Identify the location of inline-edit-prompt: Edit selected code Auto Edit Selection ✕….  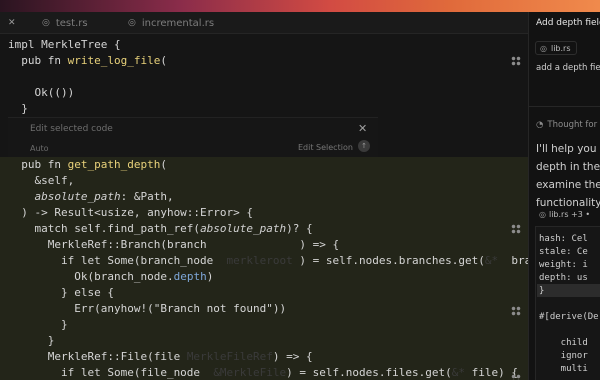
(193, 138).